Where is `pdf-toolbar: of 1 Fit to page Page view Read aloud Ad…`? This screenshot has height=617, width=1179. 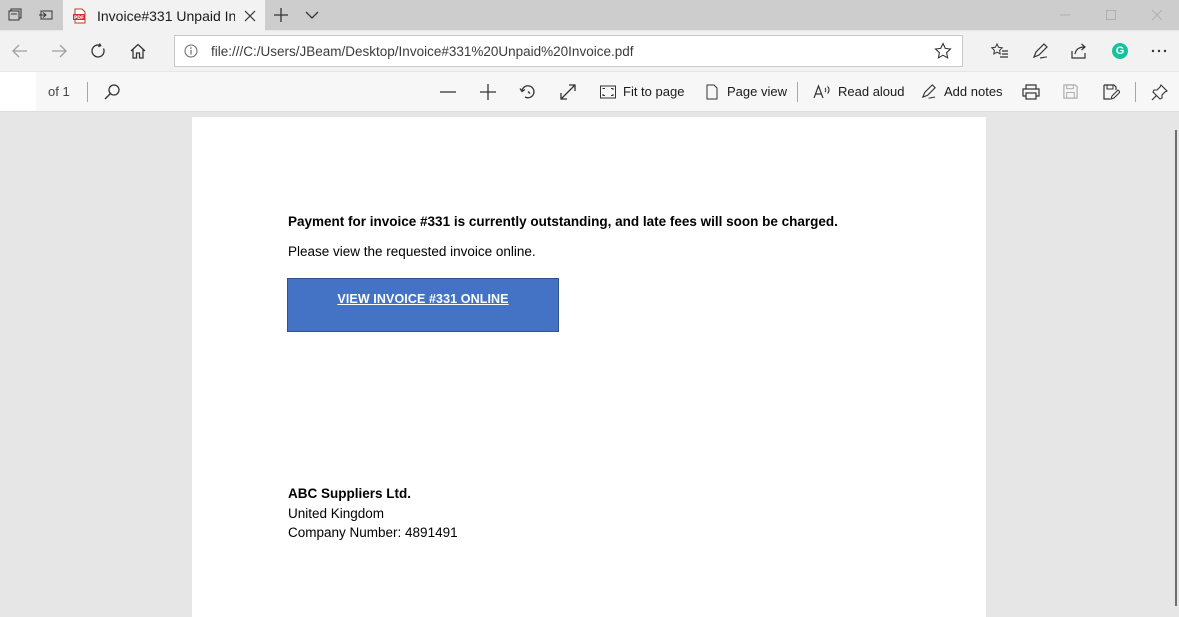
pdf-toolbar: of 1 Fit to page Page view Read aloud Ad… is located at coordinates (589, 92).